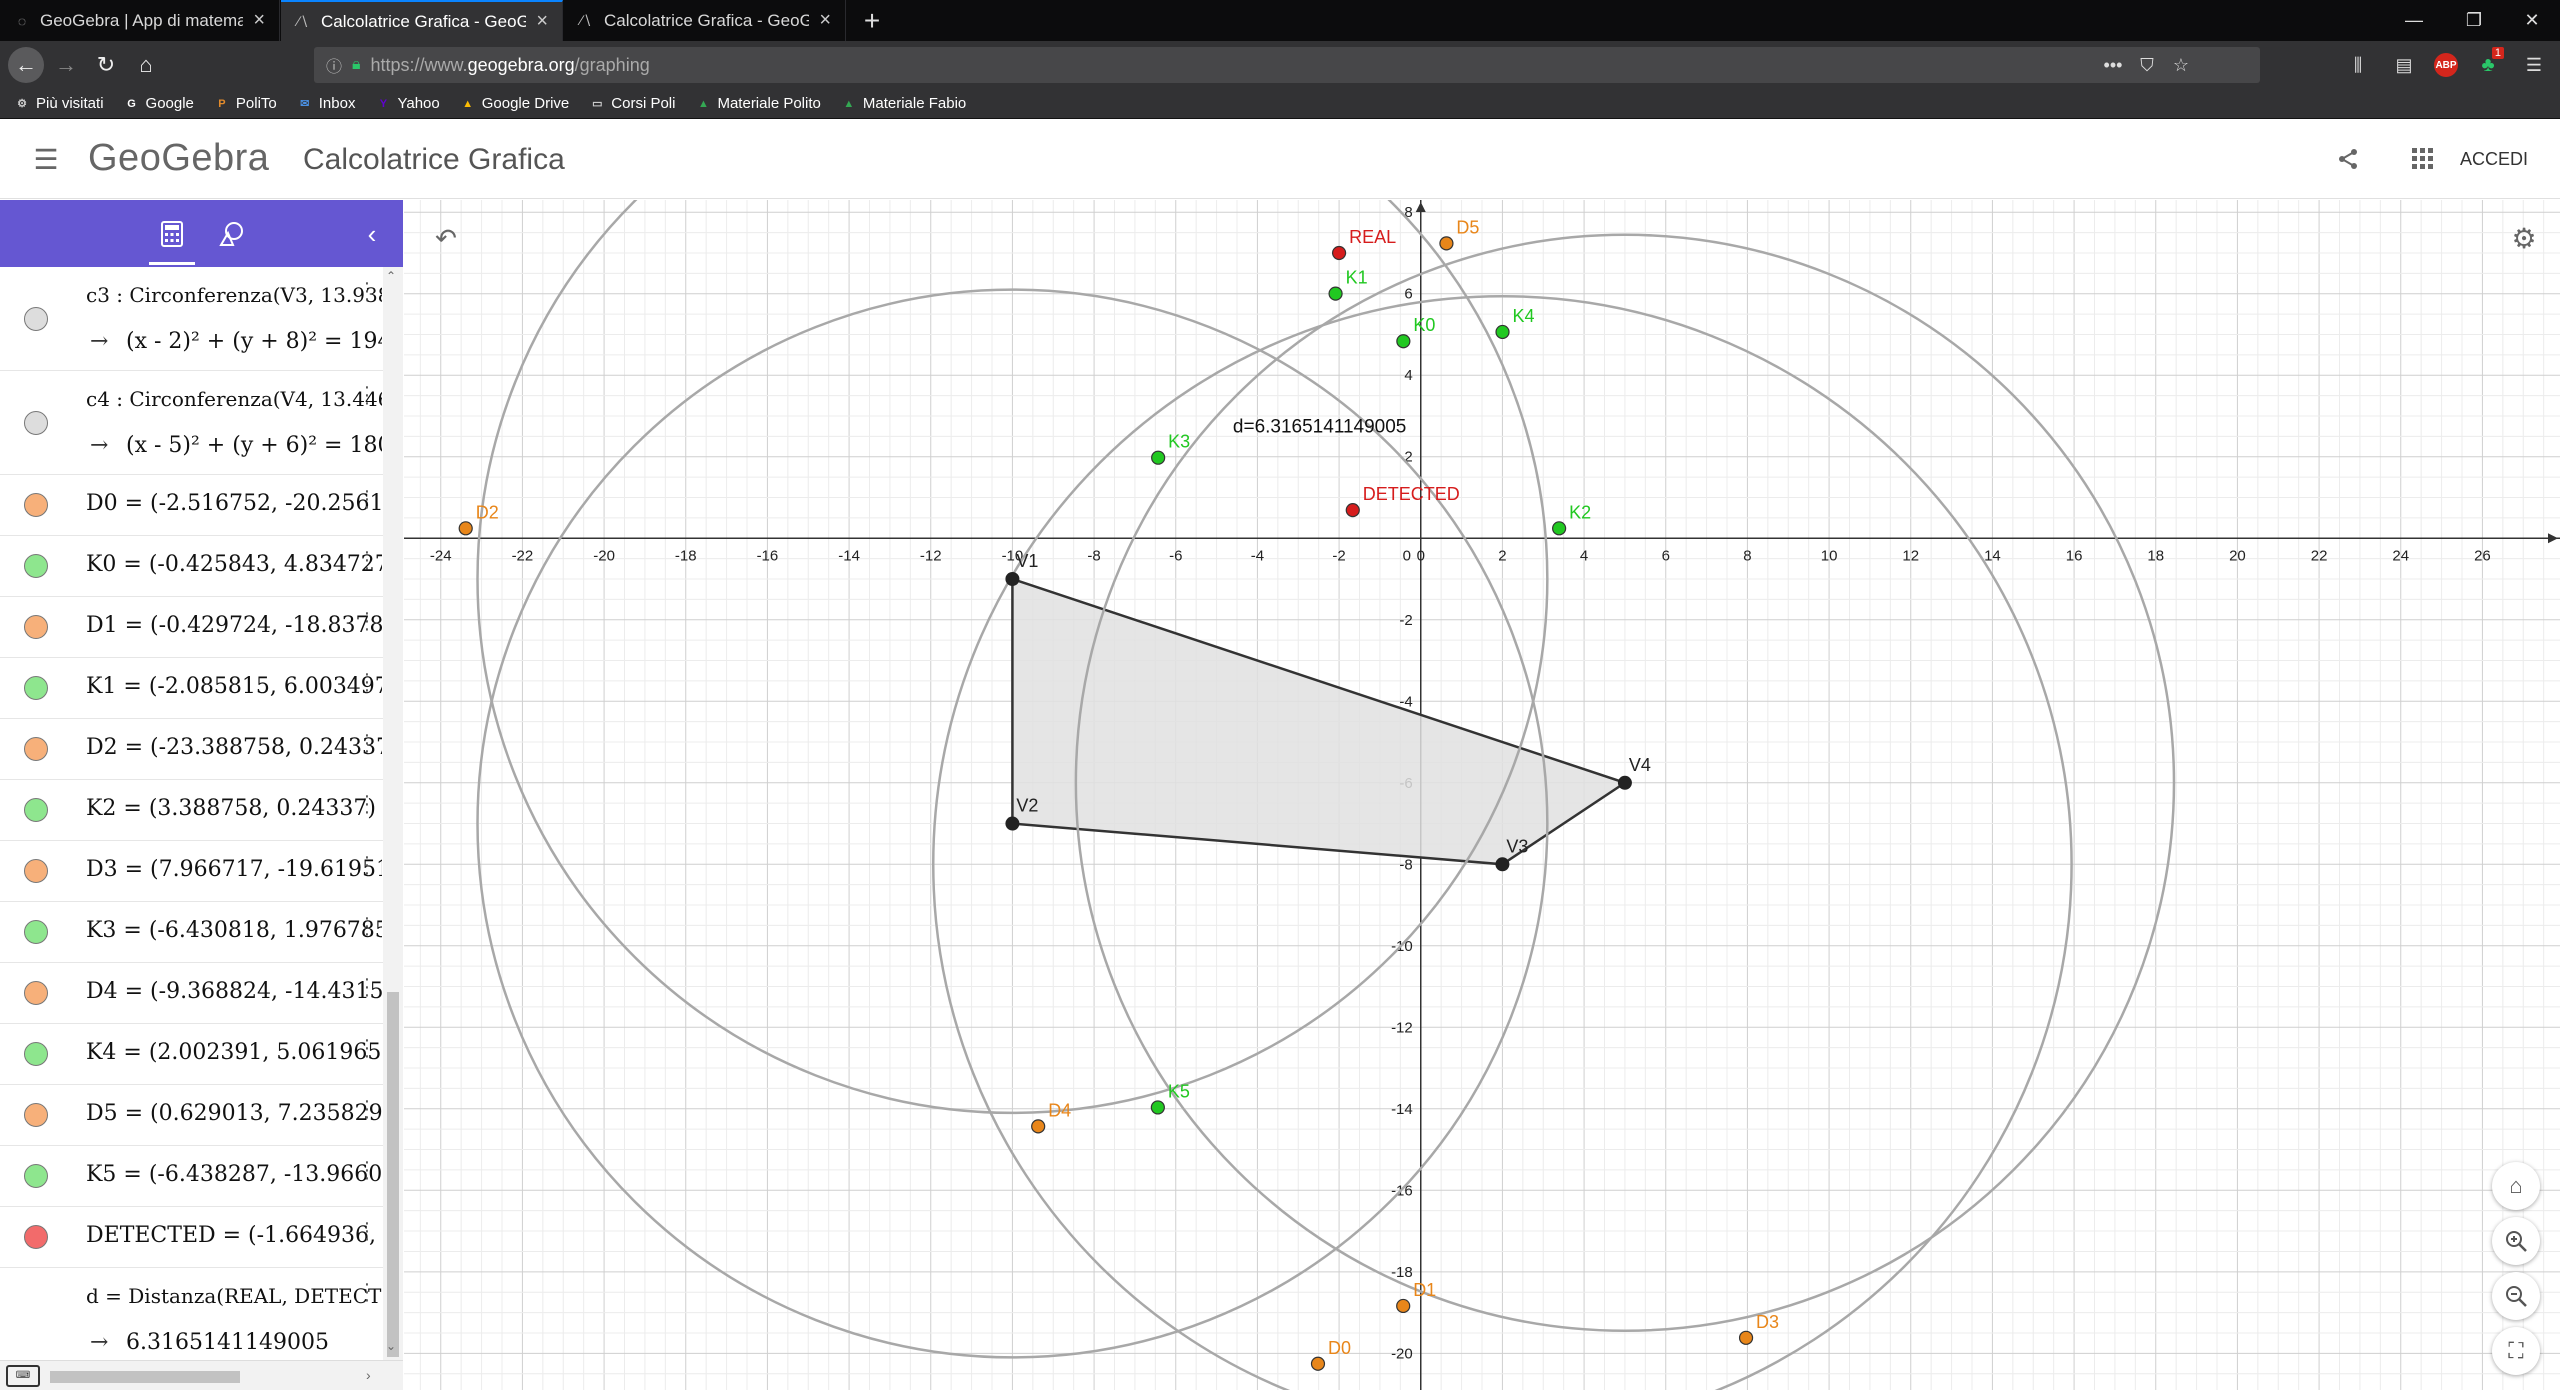  I want to click on library-icon: ⫼, so click(2358, 65).